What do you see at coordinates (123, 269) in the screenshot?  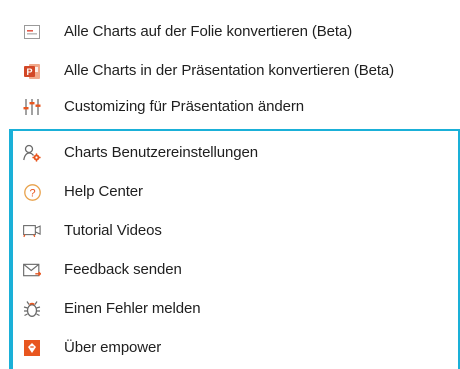 I see `menu-item-label: Feedback senden` at bounding box center [123, 269].